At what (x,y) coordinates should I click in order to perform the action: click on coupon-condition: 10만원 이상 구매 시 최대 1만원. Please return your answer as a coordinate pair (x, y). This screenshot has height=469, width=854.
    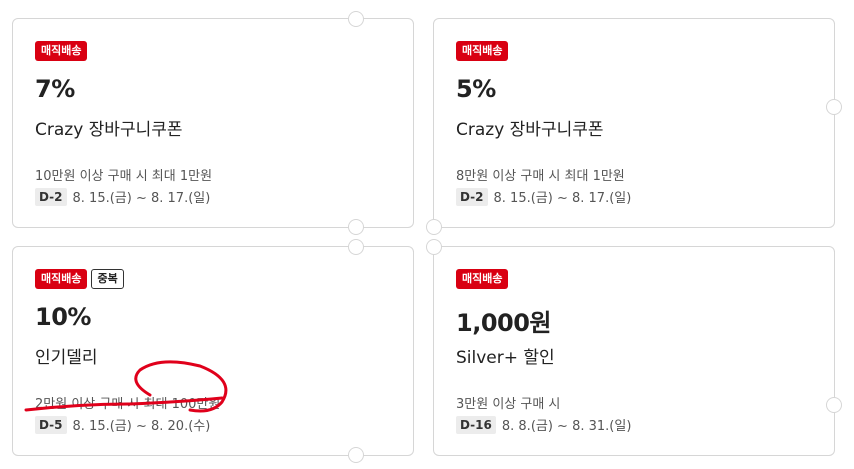
    Looking at the image, I should click on (124, 176).